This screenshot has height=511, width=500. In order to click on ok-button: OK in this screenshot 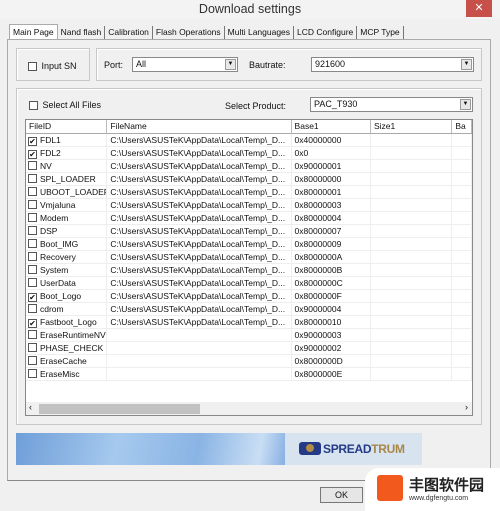, I will do `click(341, 495)`.